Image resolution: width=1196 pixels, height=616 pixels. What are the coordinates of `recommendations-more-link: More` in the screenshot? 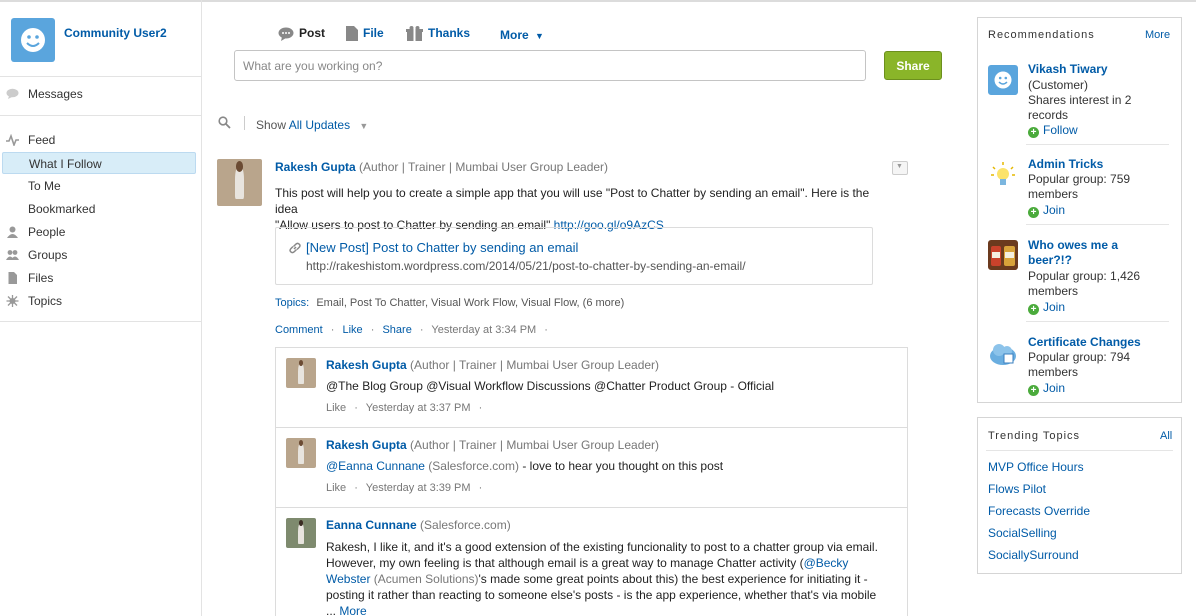 It's located at (1157, 35).